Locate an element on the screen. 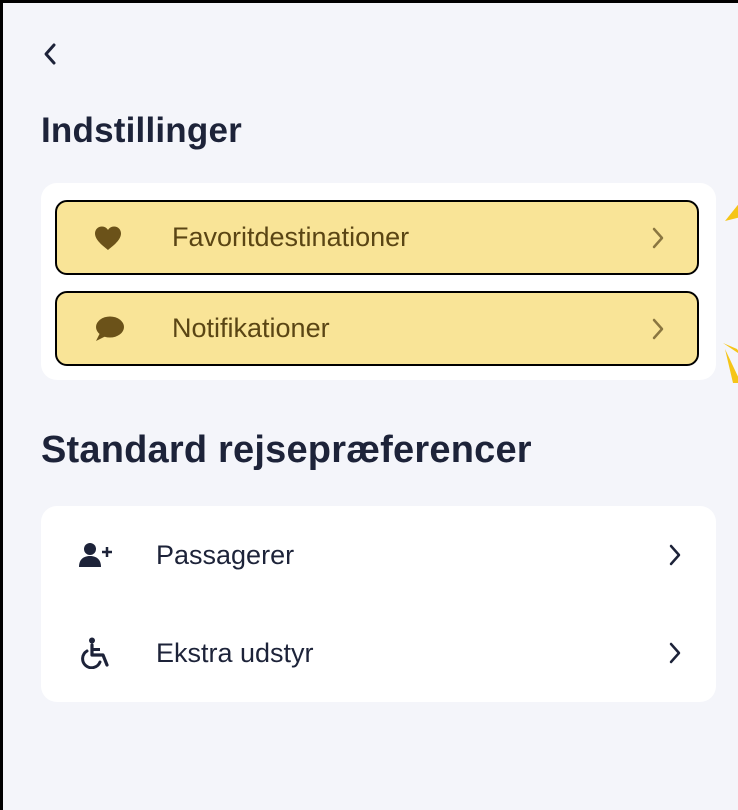  chat-bubble-icon is located at coordinates (109, 329).